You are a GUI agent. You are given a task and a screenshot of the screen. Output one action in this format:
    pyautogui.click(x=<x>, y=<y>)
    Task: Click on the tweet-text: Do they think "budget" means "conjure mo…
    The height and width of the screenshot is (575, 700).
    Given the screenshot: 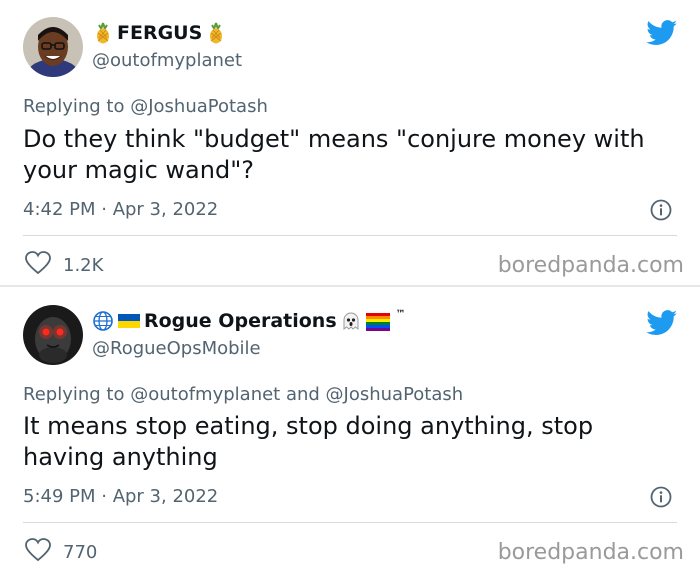 What is the action you would take?
    pyautogui.click(x=334, y=154)
    